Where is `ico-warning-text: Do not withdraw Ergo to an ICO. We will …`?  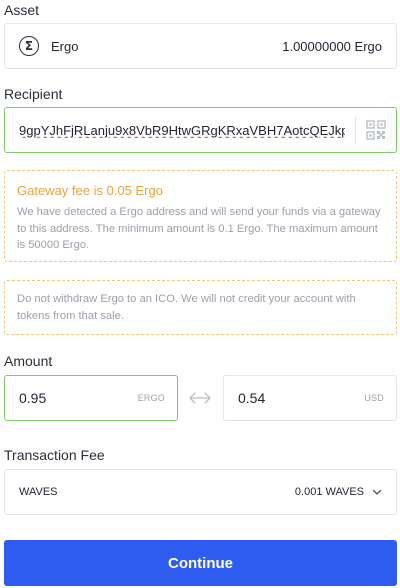
ico-warning-text: Do not withdraw Ergo to an ICO. We will … is located at coordinates (186, 307).